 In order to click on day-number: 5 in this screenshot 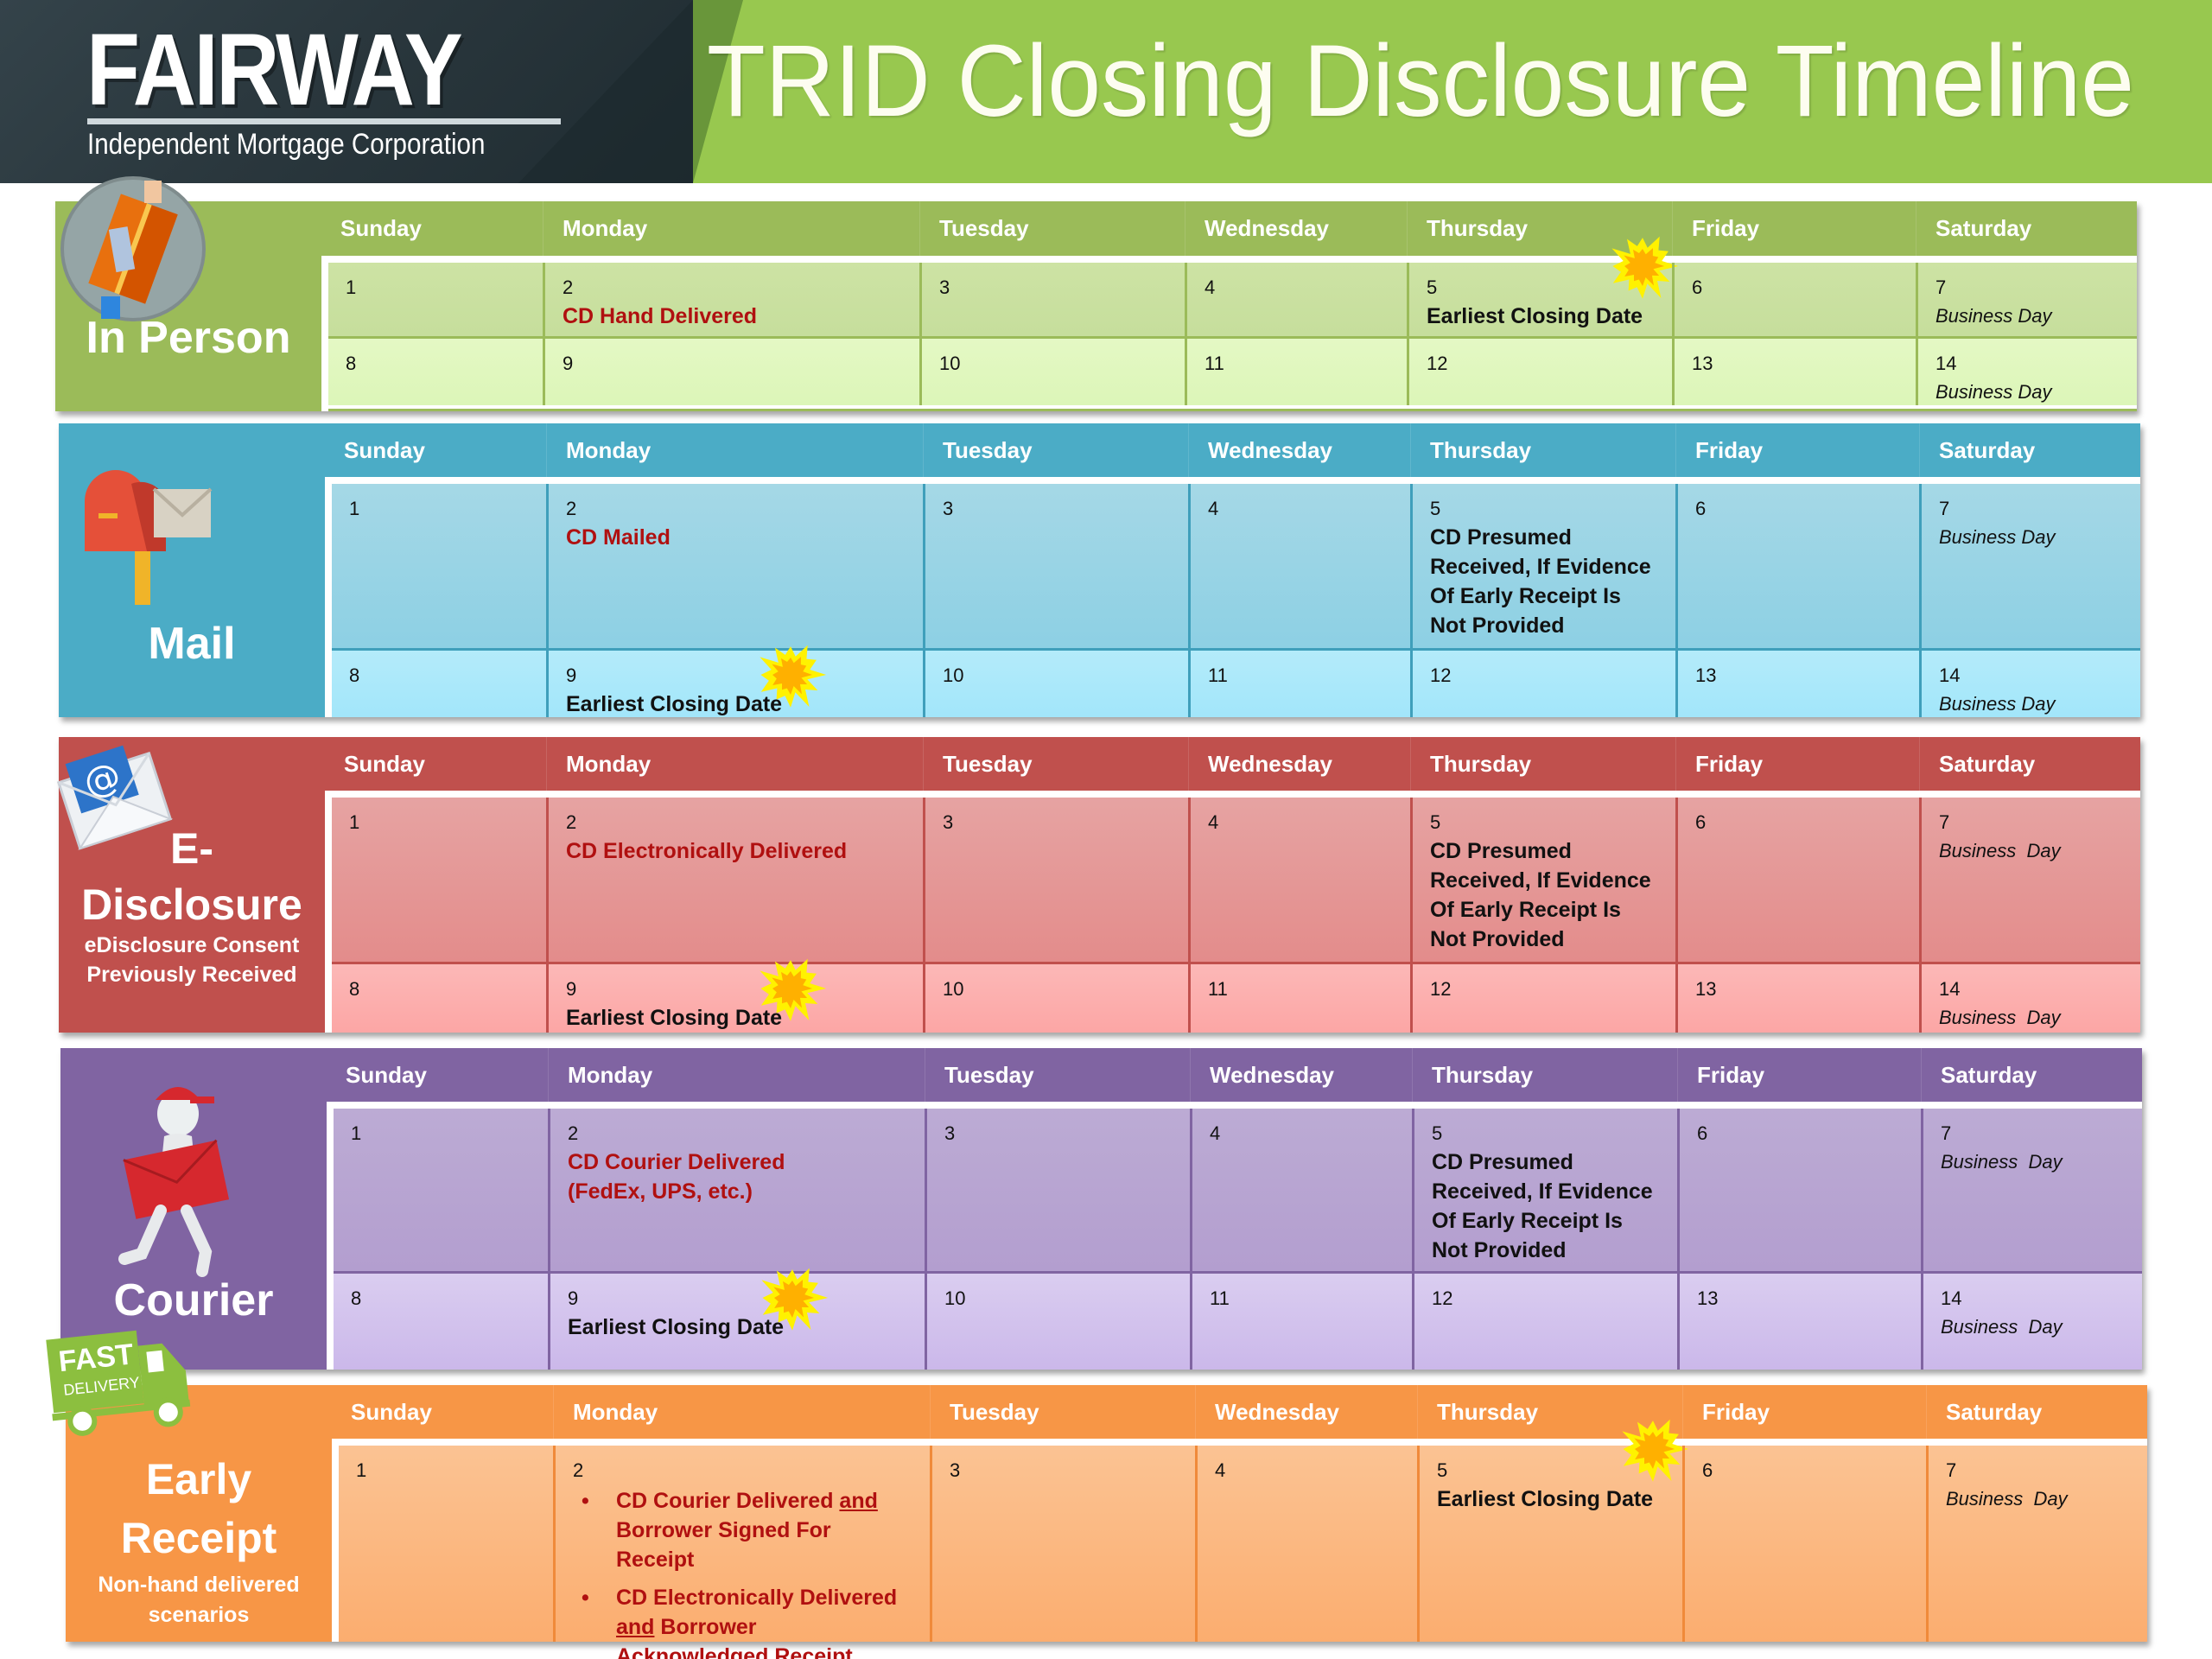, I will do `click(1435, 822)`.